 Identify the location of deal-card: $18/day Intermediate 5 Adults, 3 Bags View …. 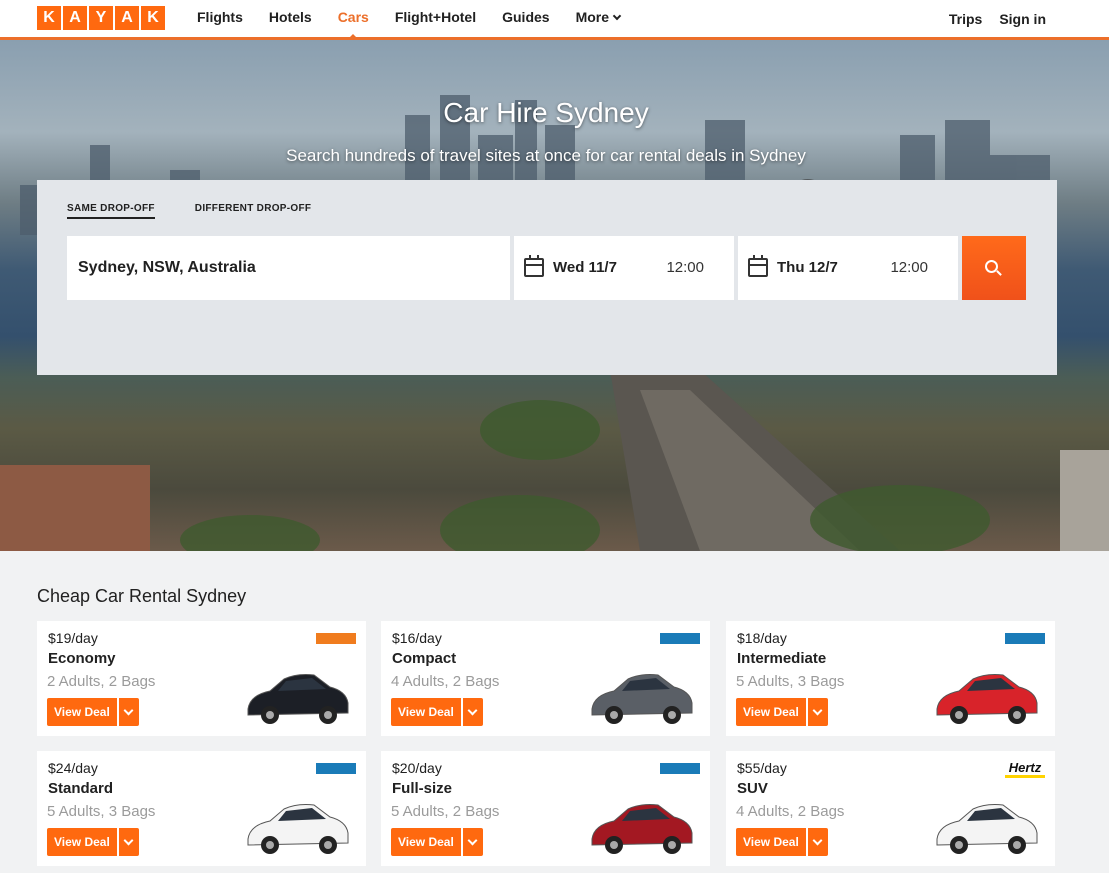
(890, 678).